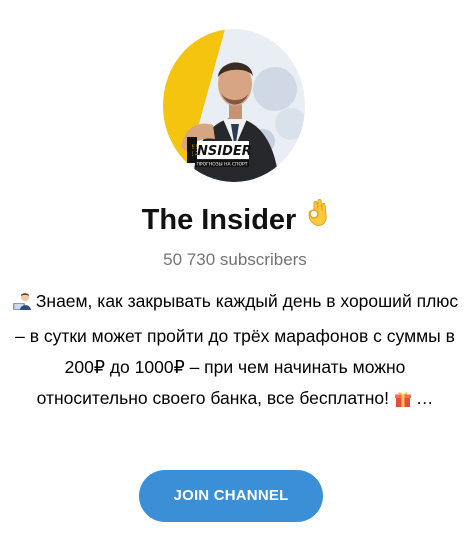  What do you see at coordinates (231, 496) in the screenshot?
I see `join-channel-button: JOIN CHANNEL` at bounding box center [231, 496].